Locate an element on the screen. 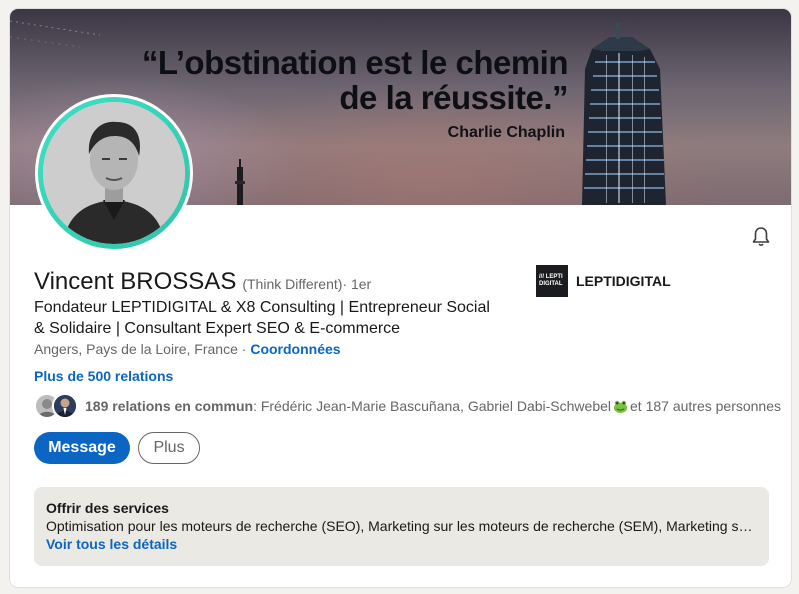 The width and height of the screenshot is (799, 594). profile-name: Vincent BROSSAS is located at coordinates (135, 281).